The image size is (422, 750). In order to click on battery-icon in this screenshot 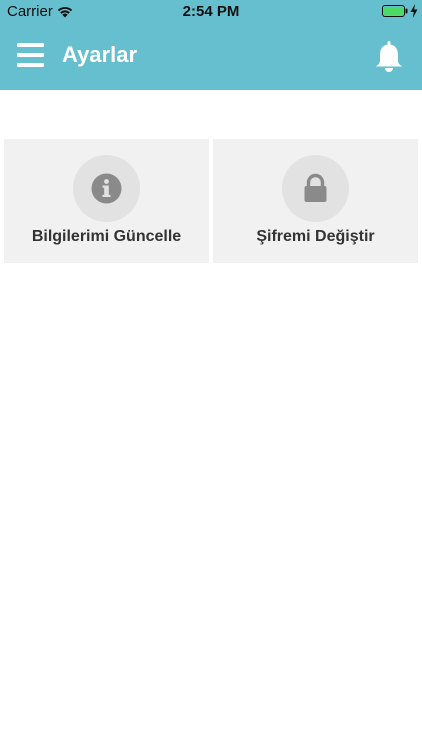, I will do `click(395, 11)`.